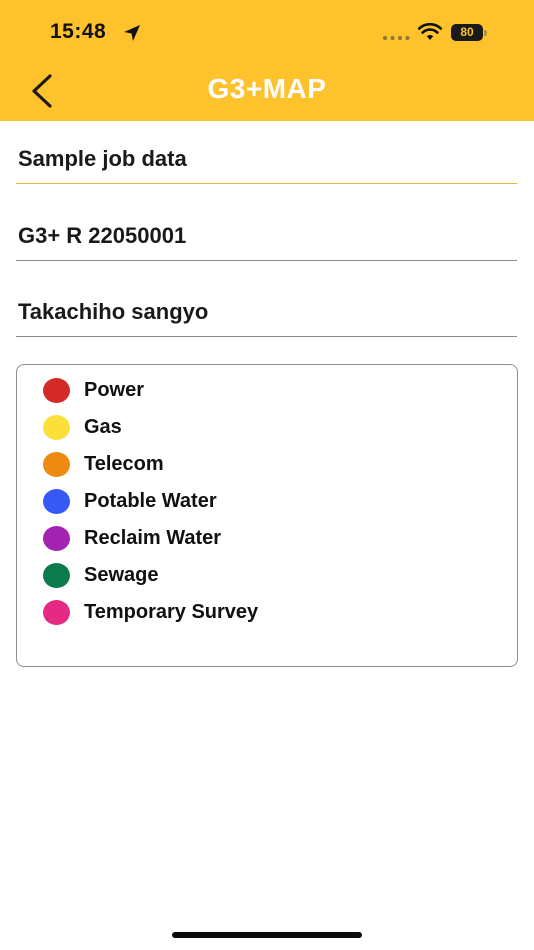 This screenshot has width=534, height=950. What do you see at coordinates (430, 31) in the screenshot?
I see `wifi-icon` at bounding box center [430, 31].